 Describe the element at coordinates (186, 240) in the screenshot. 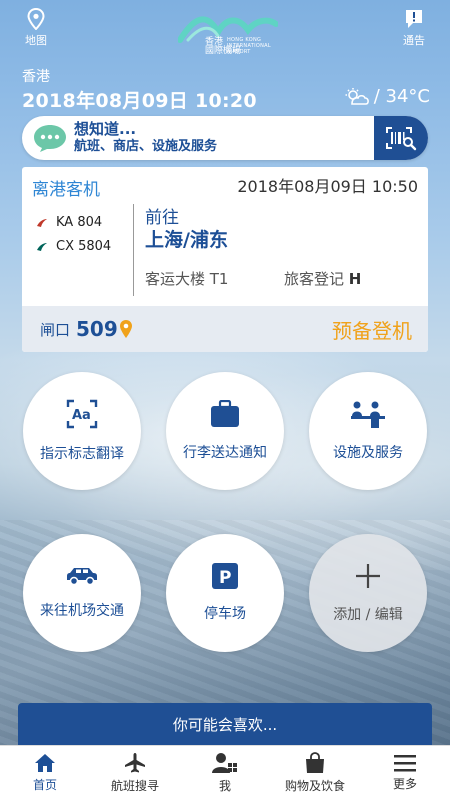

I see `destination: 上海/浦东` at that location.